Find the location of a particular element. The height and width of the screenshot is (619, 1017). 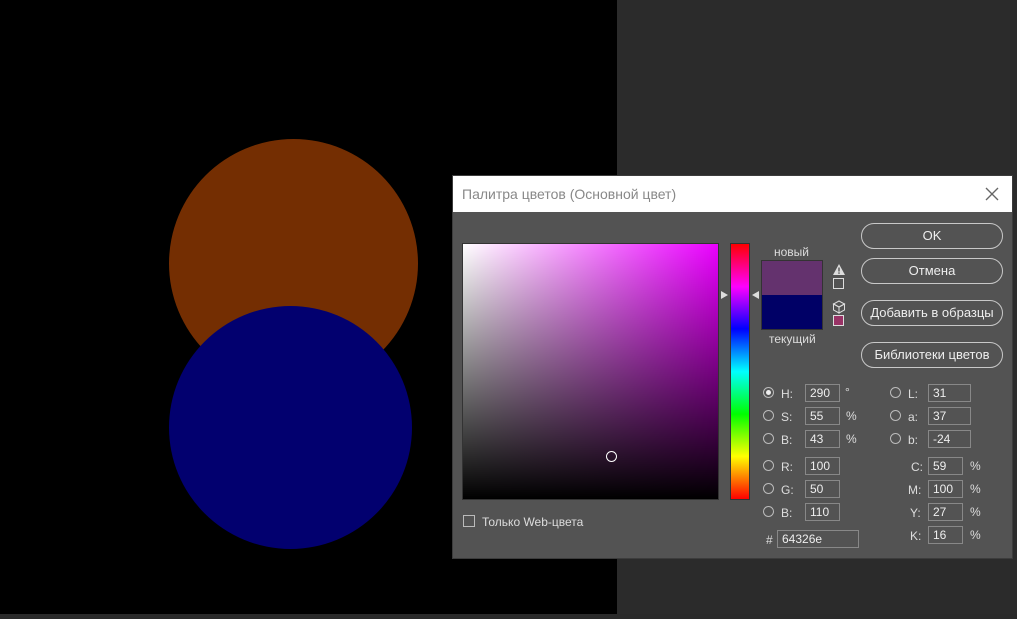

color-field is located at coordinates (590, 371).